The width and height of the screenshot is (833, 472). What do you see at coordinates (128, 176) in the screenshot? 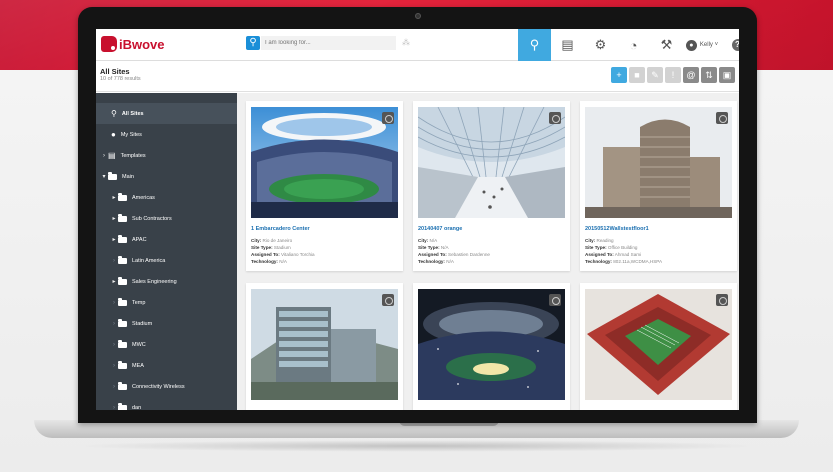
I see `sidebar-item-label: Main` at bounding box center [128, 176].